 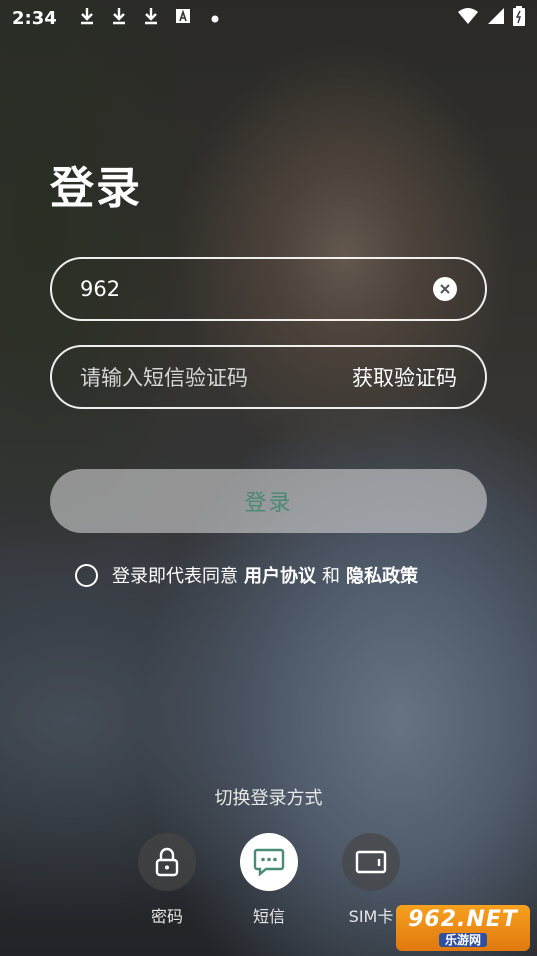 I want to click on get-code-button: 获取验证码, so click(x=404, y=377).